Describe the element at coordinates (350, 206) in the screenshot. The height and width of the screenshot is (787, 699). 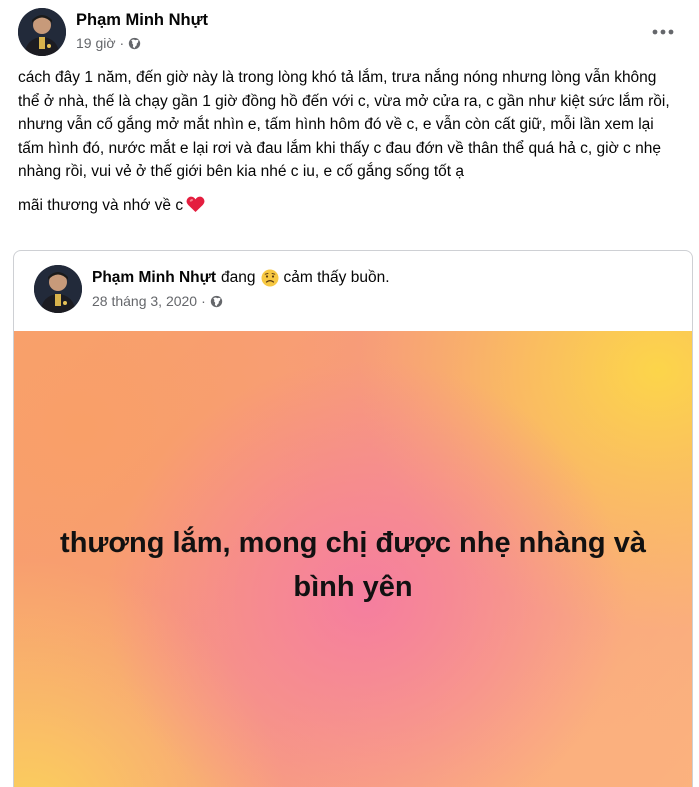
I see `post-paragraph: mãi thương và nhớ về c` at that location.